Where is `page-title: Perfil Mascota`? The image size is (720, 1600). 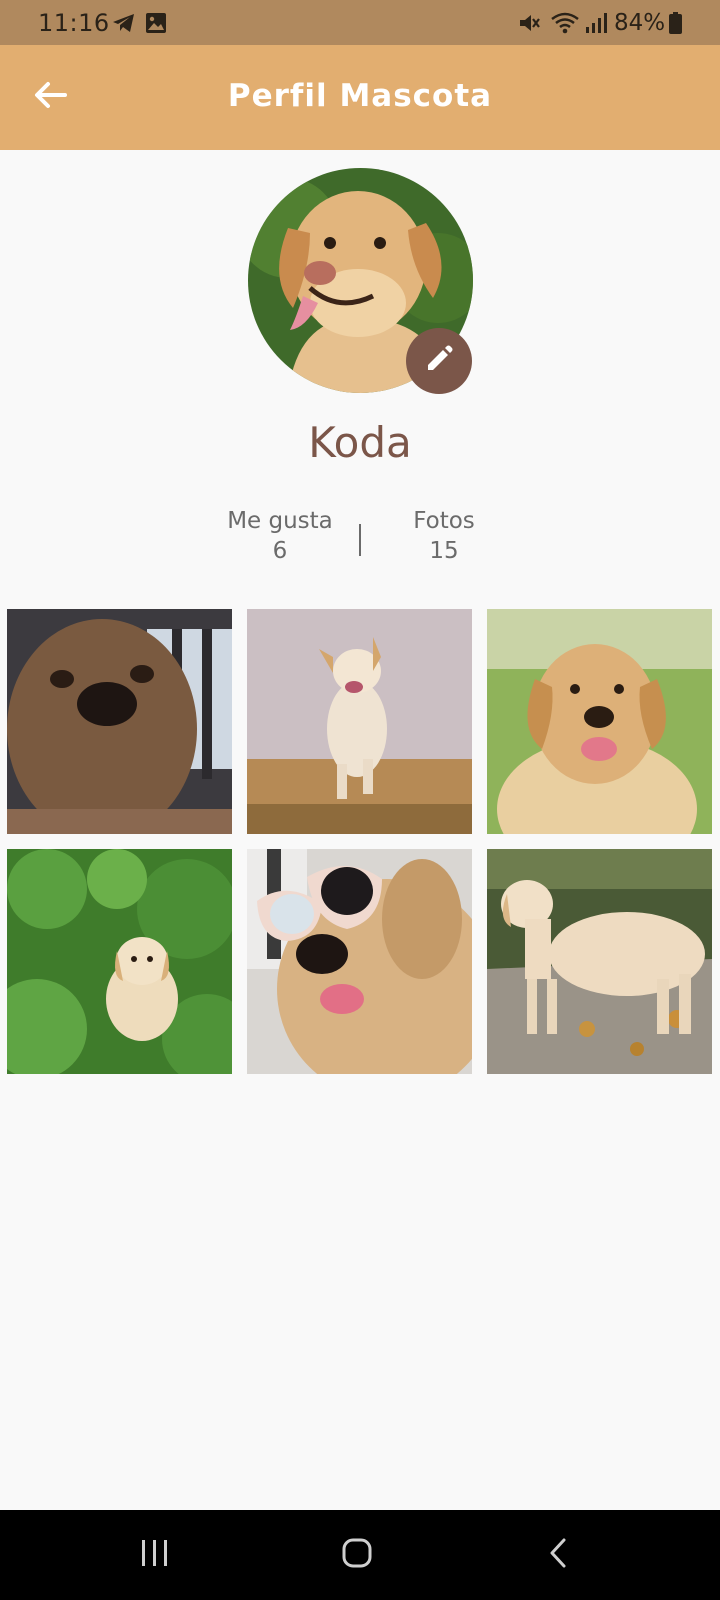 page-title: Perfil Mascota is located at coordinates (360, 96).